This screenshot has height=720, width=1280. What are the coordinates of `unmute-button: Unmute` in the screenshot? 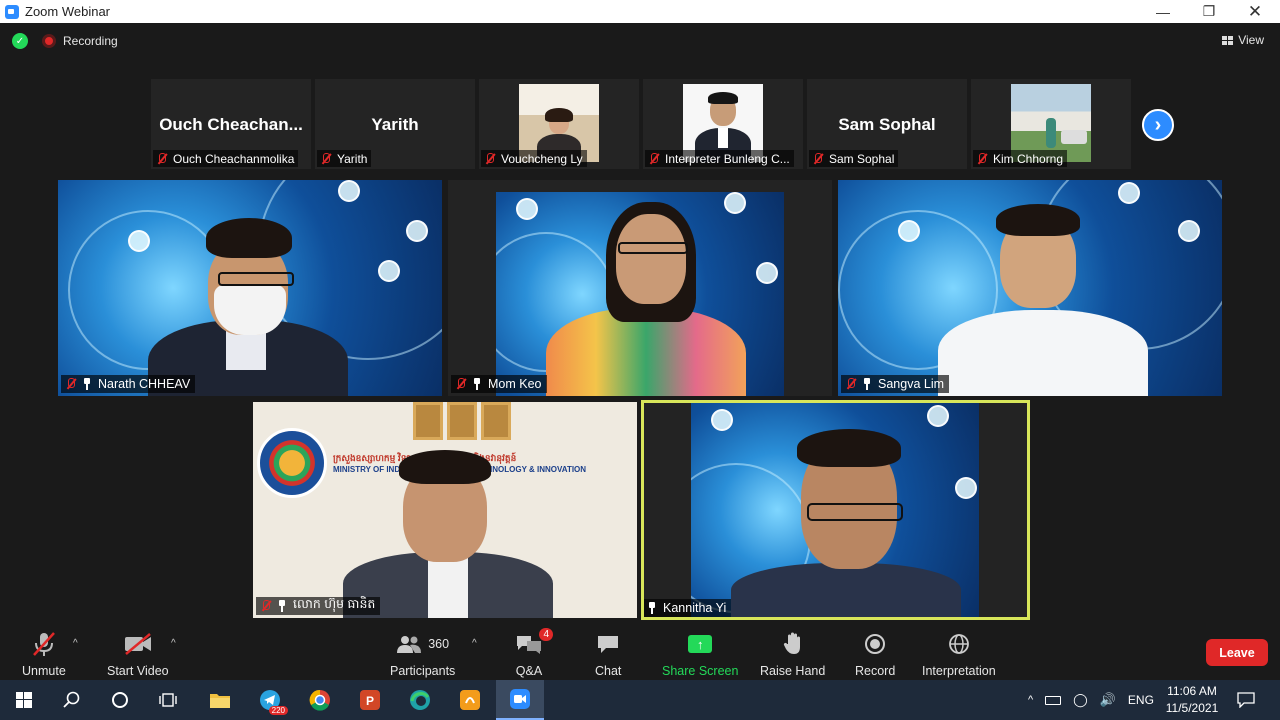 It's located at (44, 654).